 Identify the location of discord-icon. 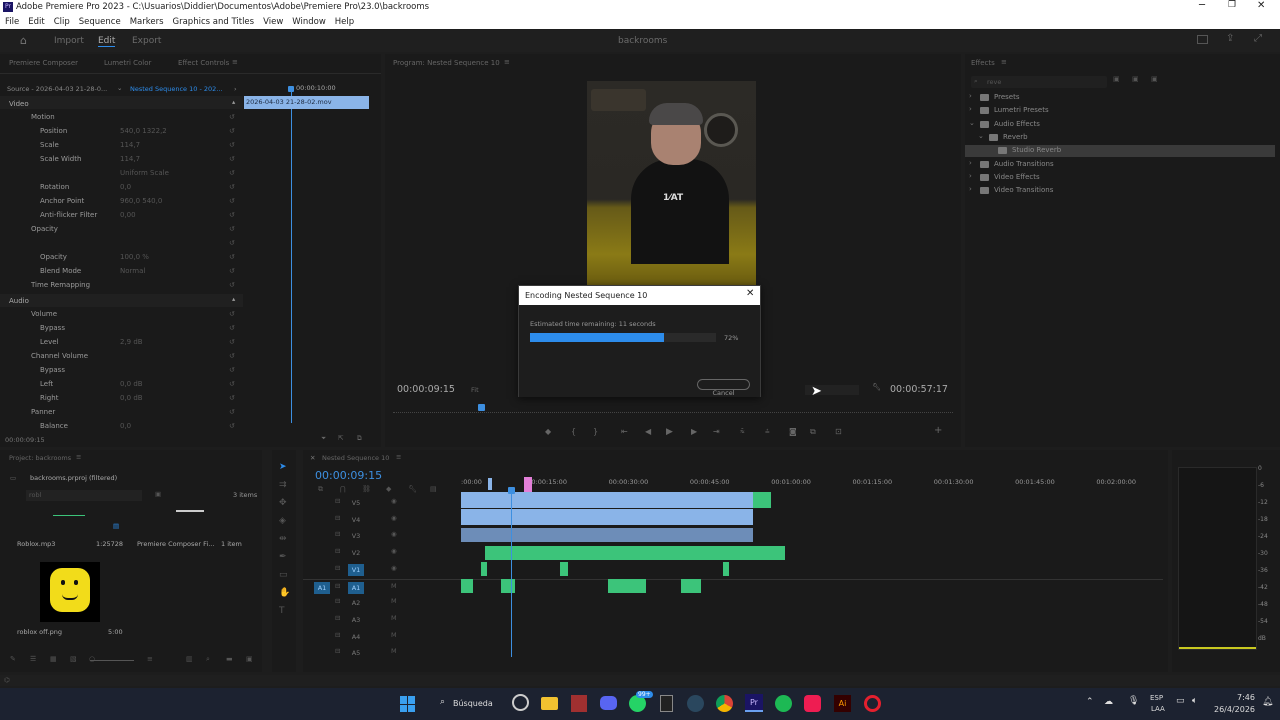
(608, 703).